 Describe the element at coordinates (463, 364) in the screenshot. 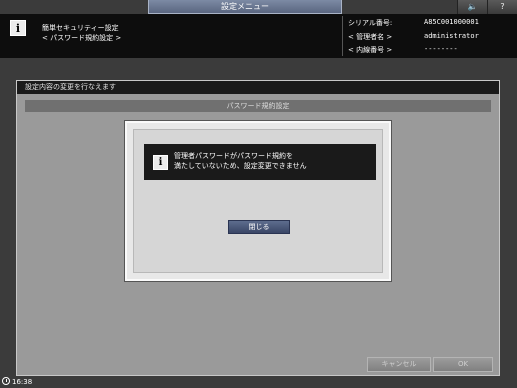

I see `ok-button: OK` at that location.